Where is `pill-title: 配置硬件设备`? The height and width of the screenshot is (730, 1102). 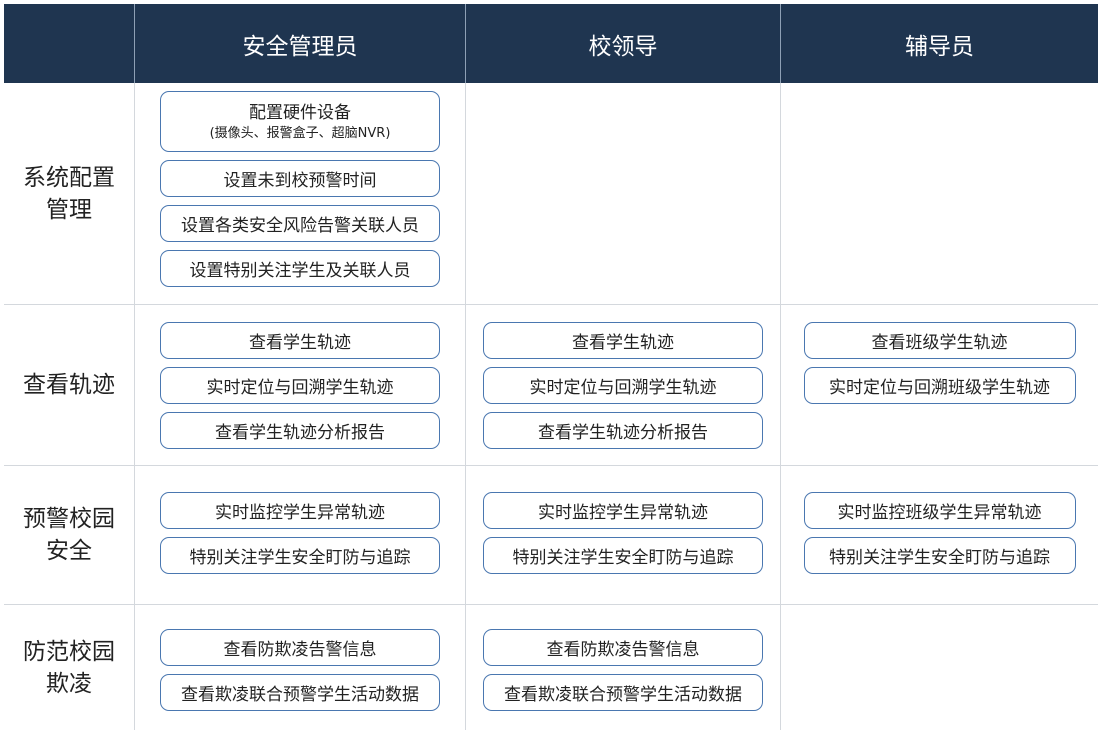
pill-title: 配置硬件设备 is located at coordinates (300, 112).